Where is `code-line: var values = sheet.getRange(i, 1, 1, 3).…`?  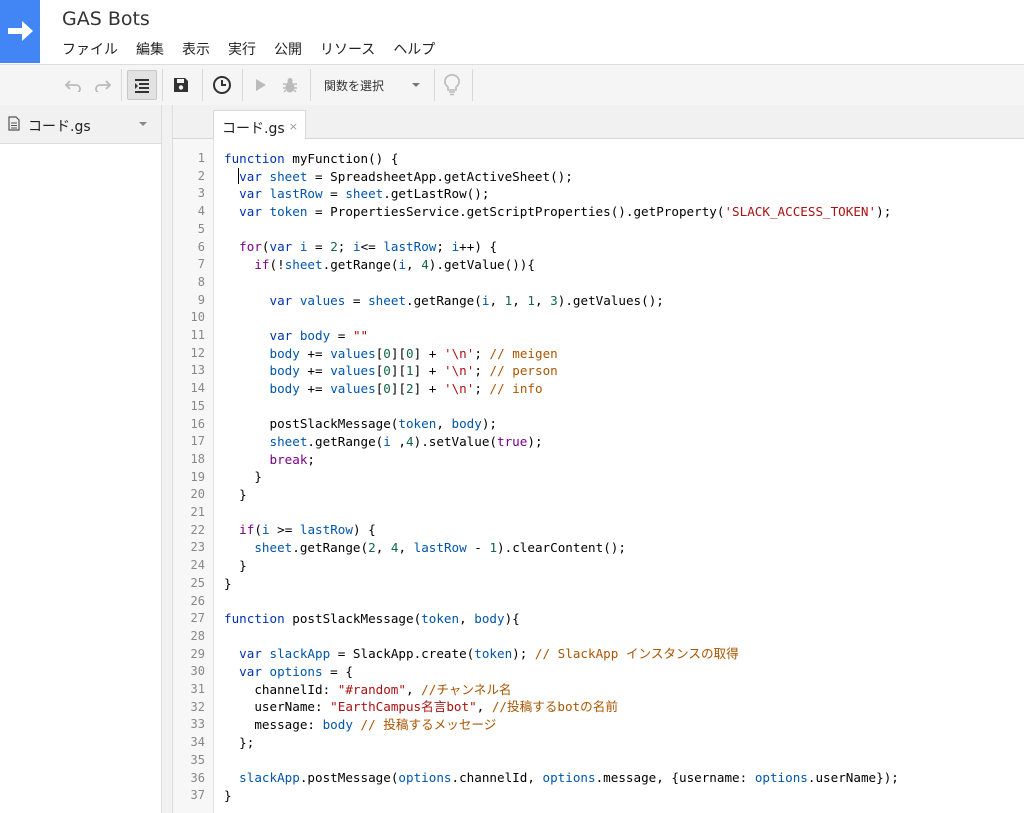
code-line: var values = sheet.getRange(i, 1, 1, 3).… is located at coordinates (561, 301).